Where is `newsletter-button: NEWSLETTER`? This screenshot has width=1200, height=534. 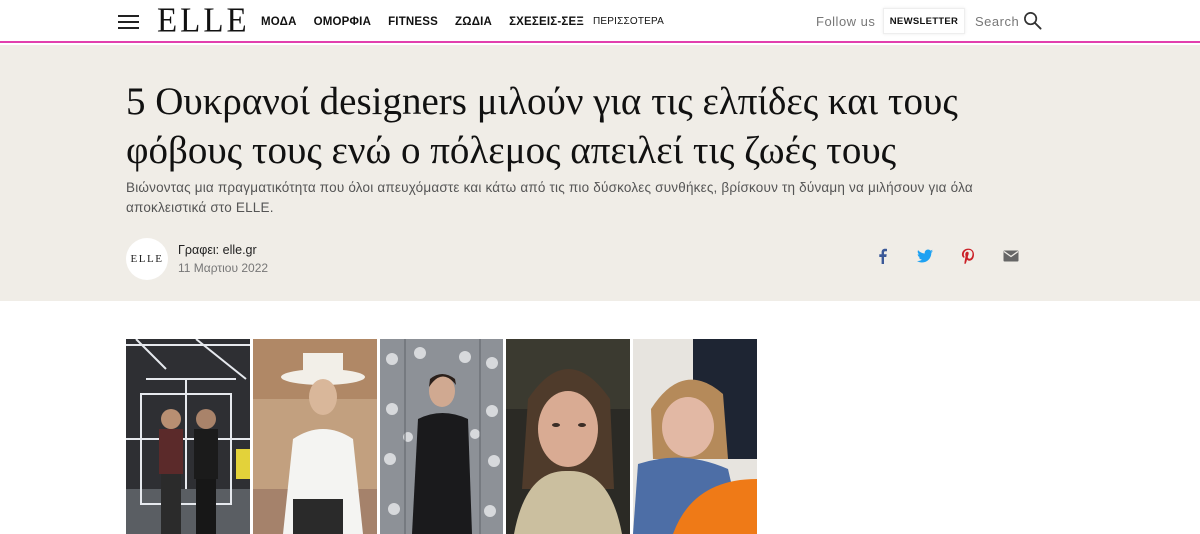 newsletter-button: NEWSLETTER is located at coordinates (924, 21).